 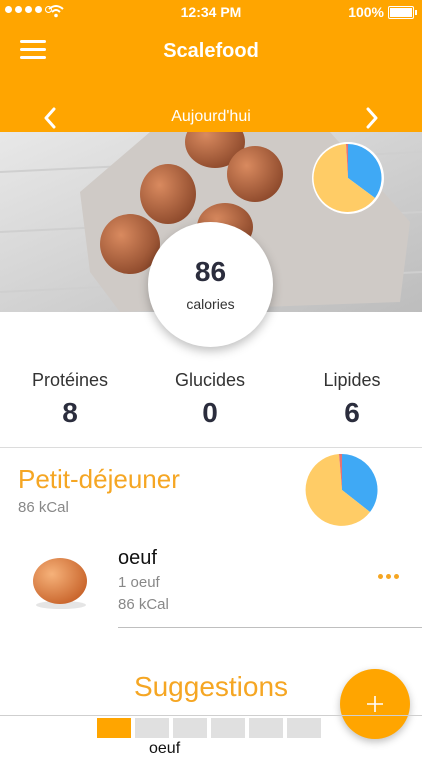 What do you see at coordinates (211, 584) in the screenshot?
I see `food-item-row: oeuf 1 oeuf 86 kCal` at bounding box center [211, 584].